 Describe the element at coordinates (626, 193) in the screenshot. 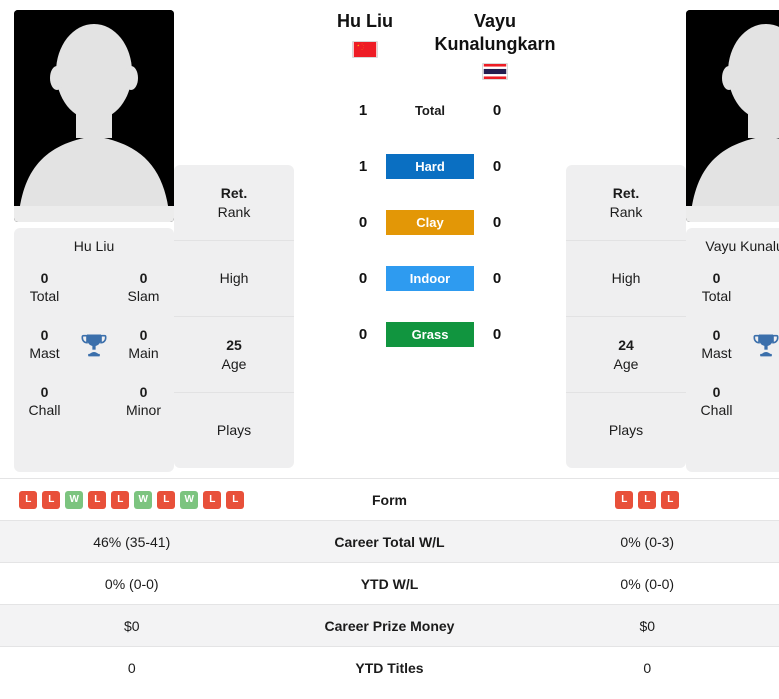

I see `right-info-rank-value: Ret.` at that location.